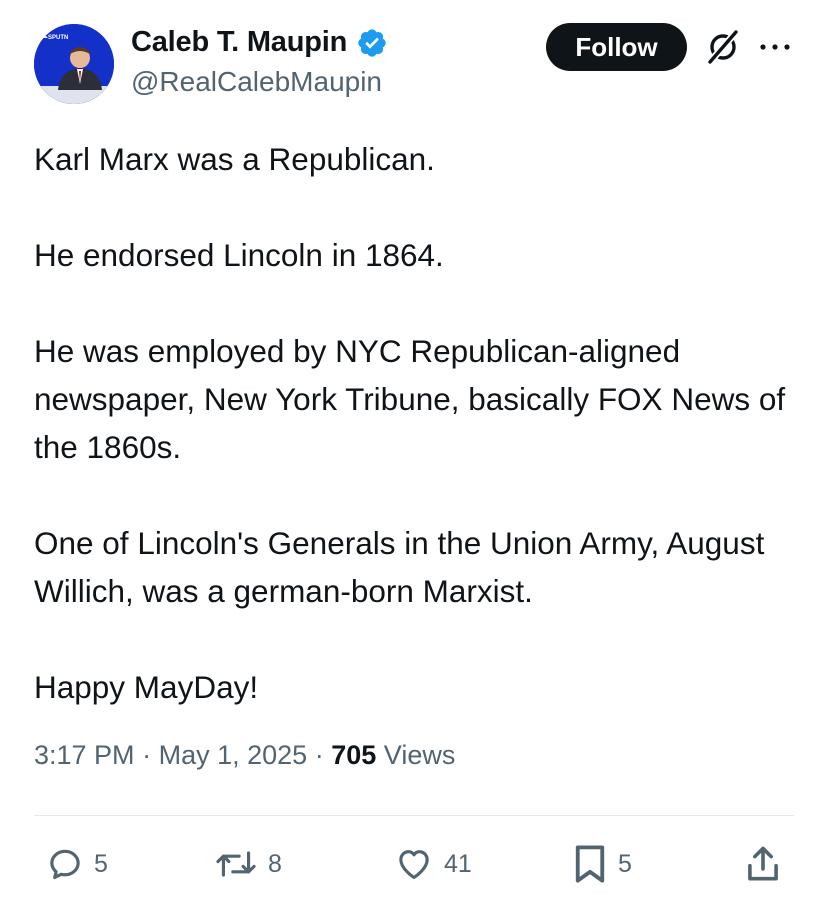  What do you see at coordinates (234, 159) in the screenshot?
I see `tweet-line: Karl Marx was a Republican.` at bounding box center [234, 159].